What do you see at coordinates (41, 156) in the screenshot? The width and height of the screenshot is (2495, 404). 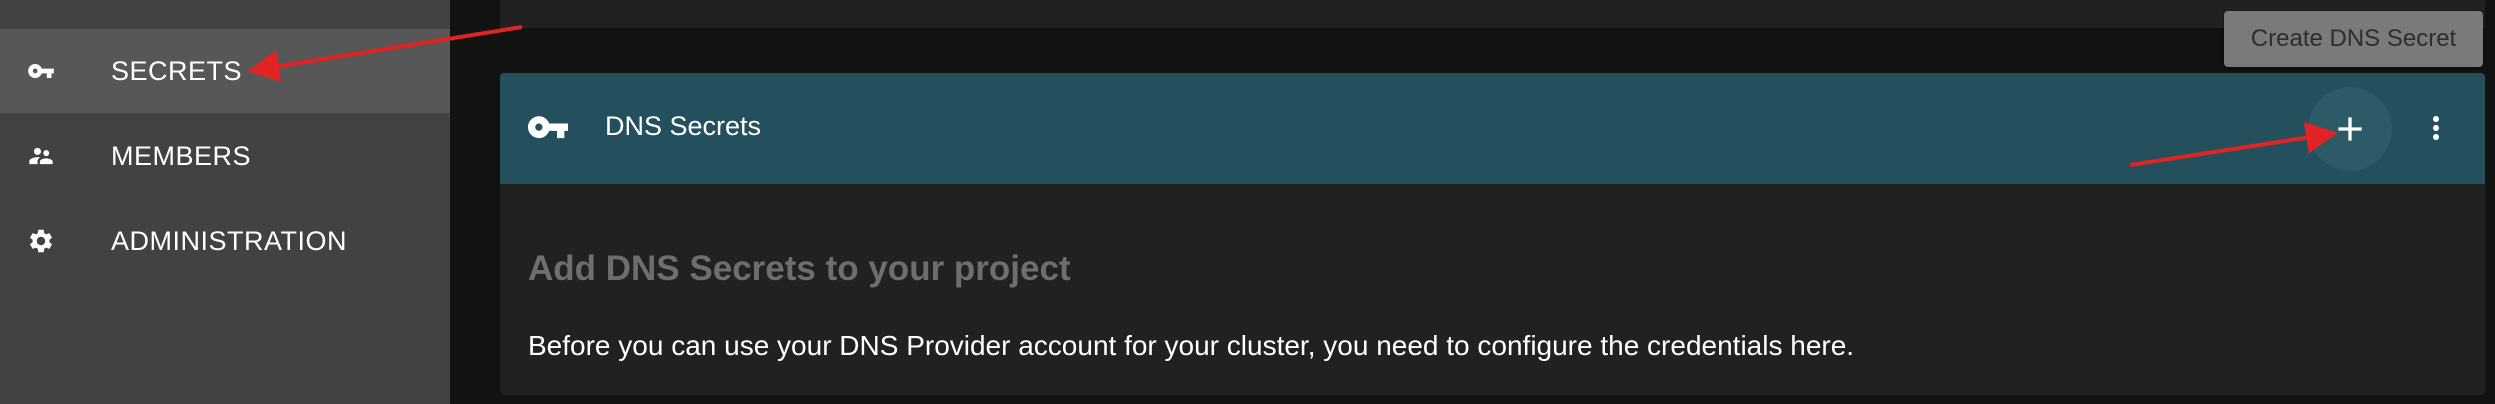 I see `people-icon` at bounding box center [41, 156].